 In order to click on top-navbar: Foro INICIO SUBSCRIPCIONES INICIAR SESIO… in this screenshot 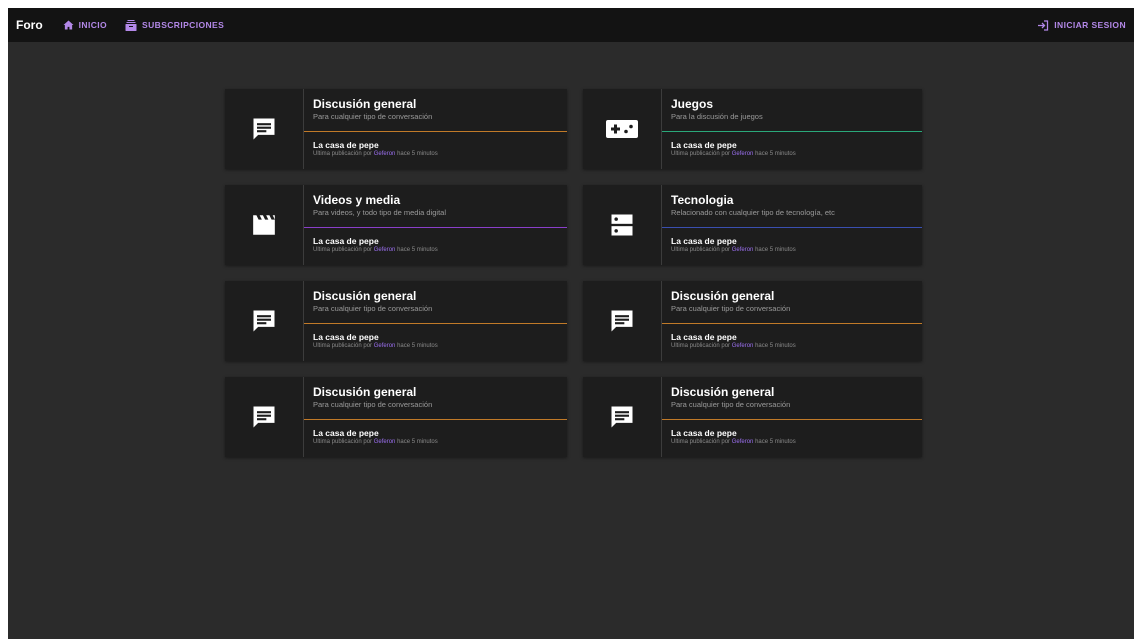, I will do `click(571, 25)`.